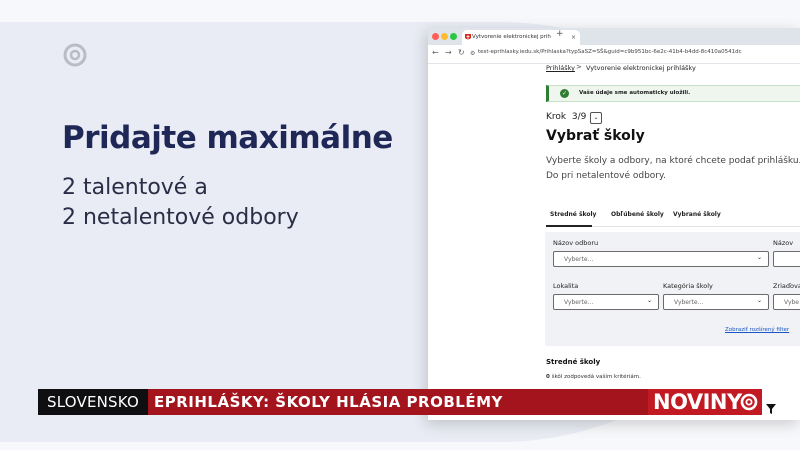  I want to click on step-expand-button: ⌄, so click(596, 118).